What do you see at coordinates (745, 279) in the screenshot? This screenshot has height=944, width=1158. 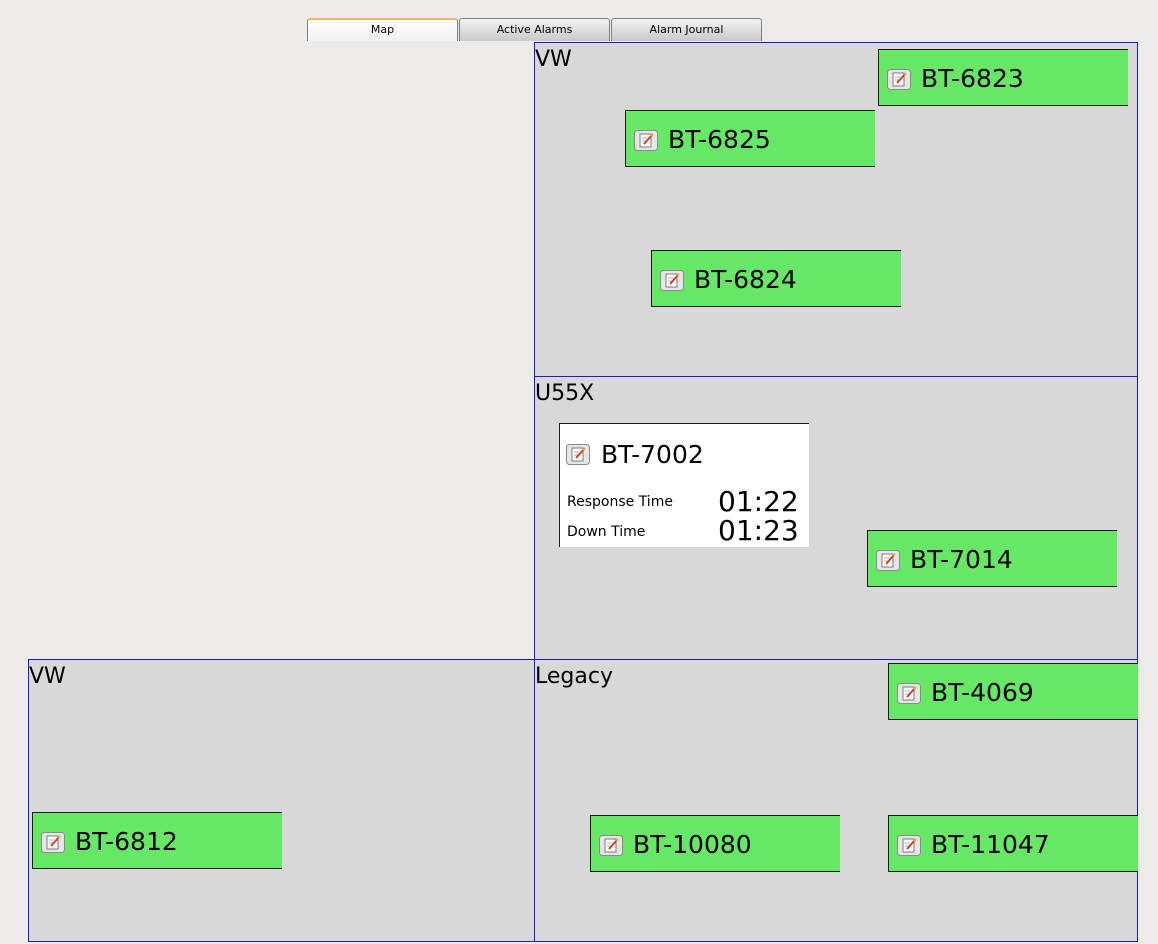 I see `device-label: BT-6824` at bounding box center [745, 279].